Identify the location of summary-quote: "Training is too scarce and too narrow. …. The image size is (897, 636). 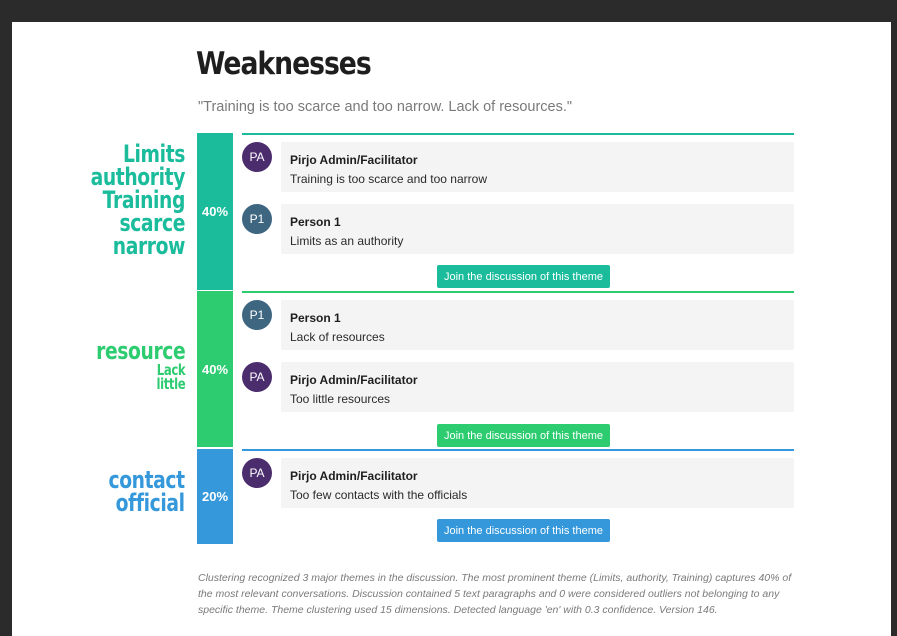
(385, 107).